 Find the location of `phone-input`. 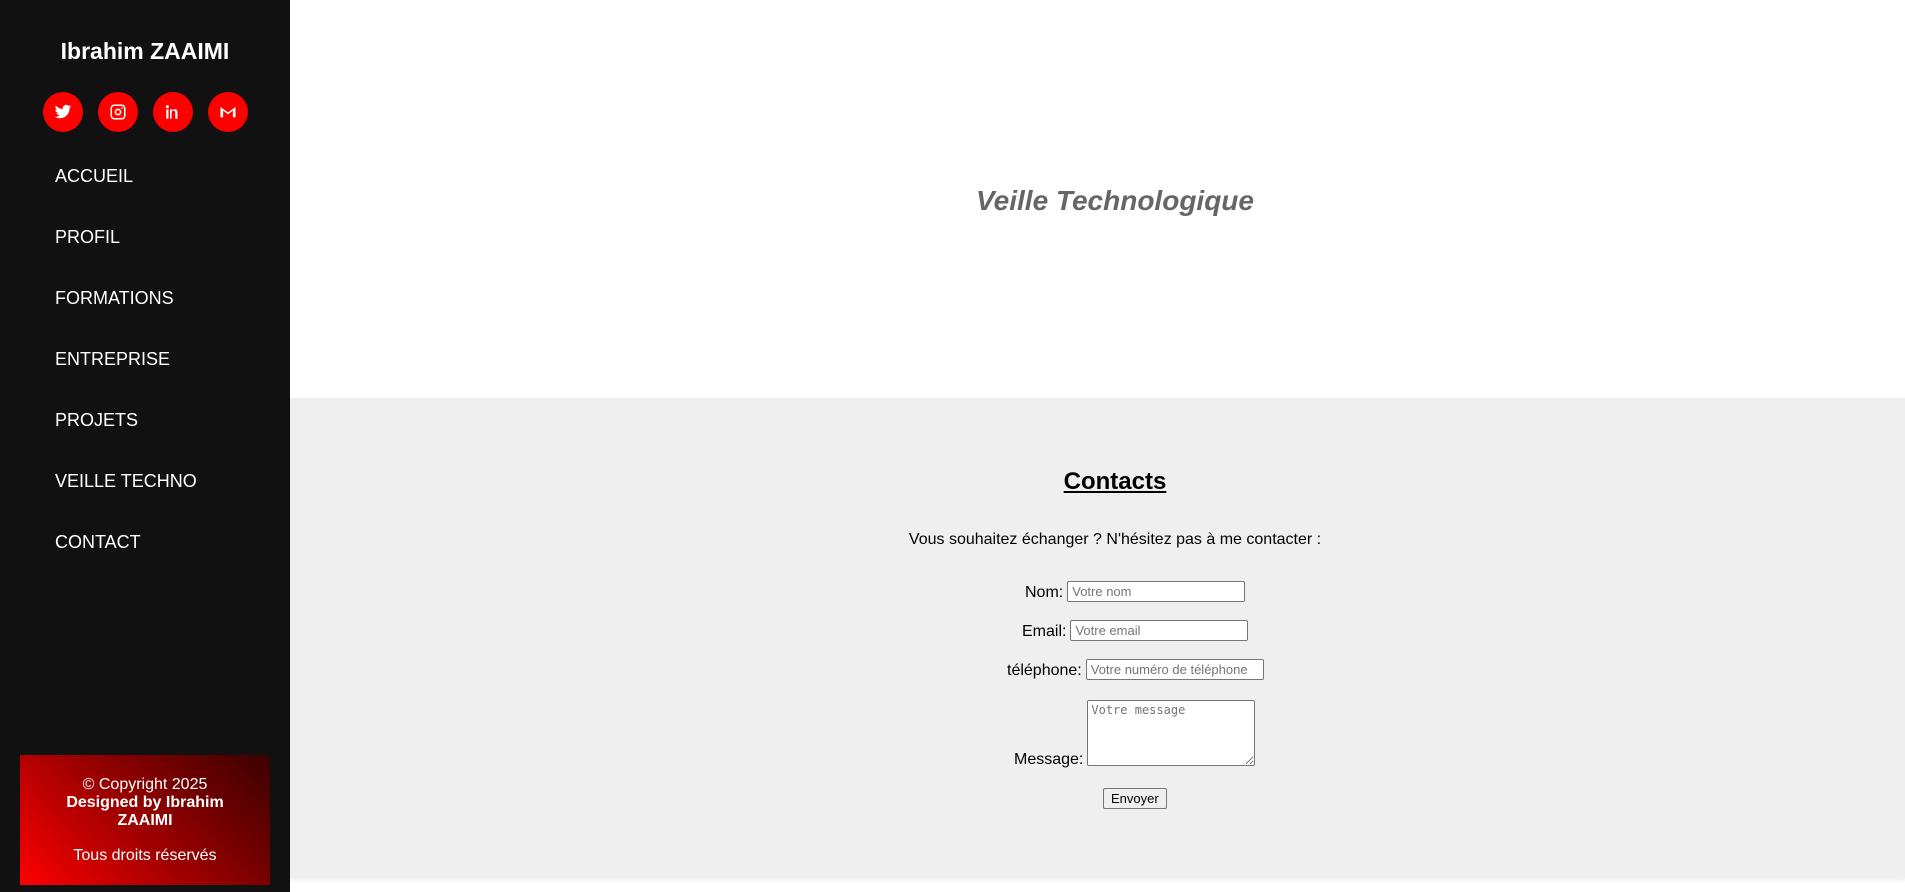

phone-input is located at coordinates (1174, 669).